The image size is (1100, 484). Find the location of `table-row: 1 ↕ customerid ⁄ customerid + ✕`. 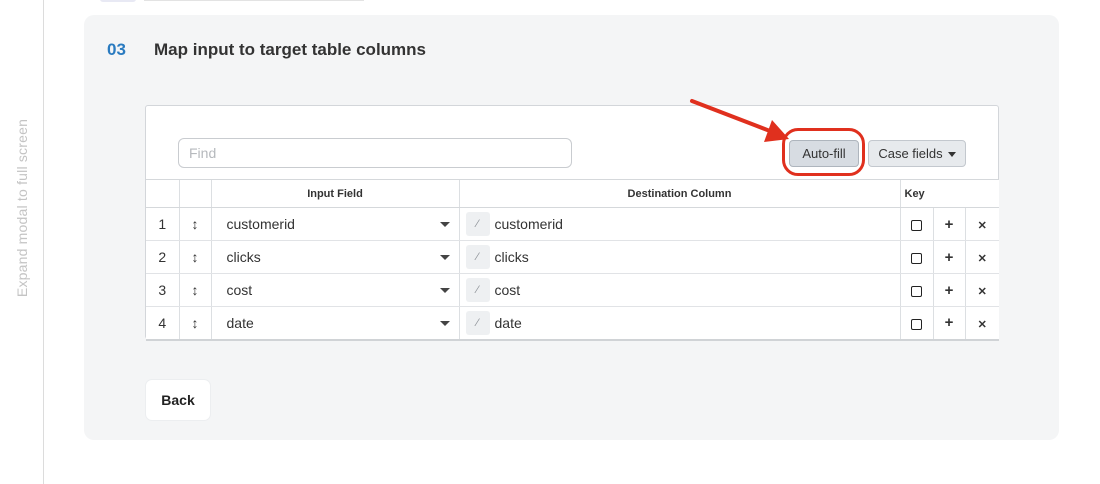

table-row: 1 ↕ customerid ⁄ customerid + ✕ is located at coordinates (573, 224).